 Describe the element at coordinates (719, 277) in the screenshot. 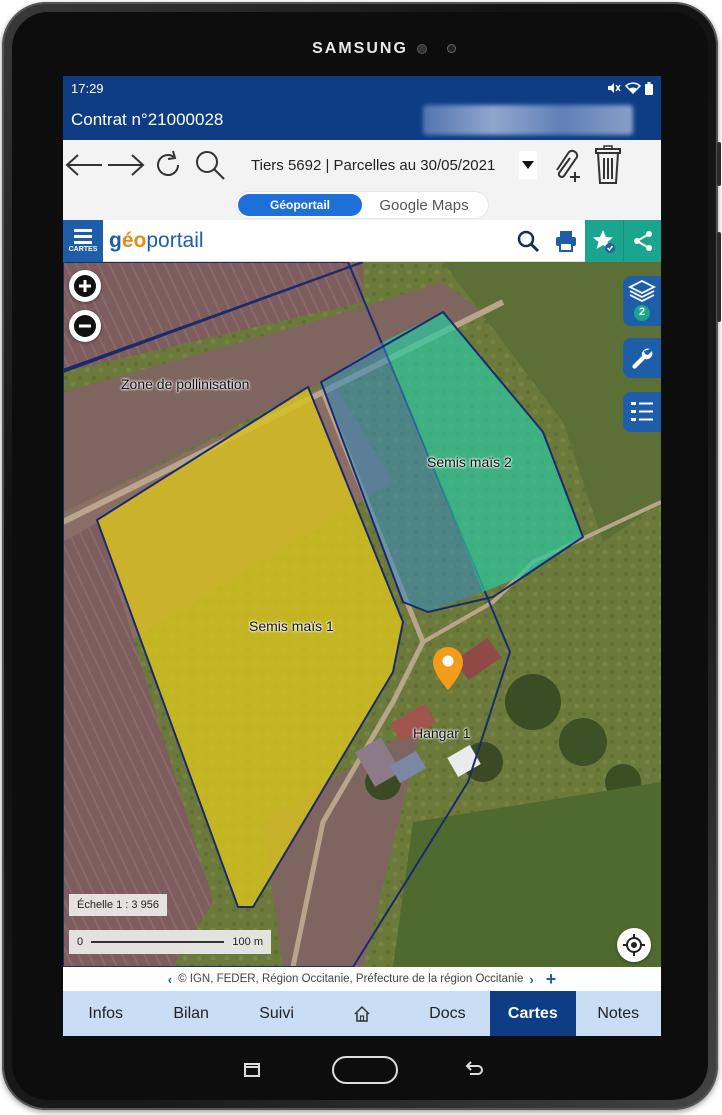

I see `volume-button` at that location.